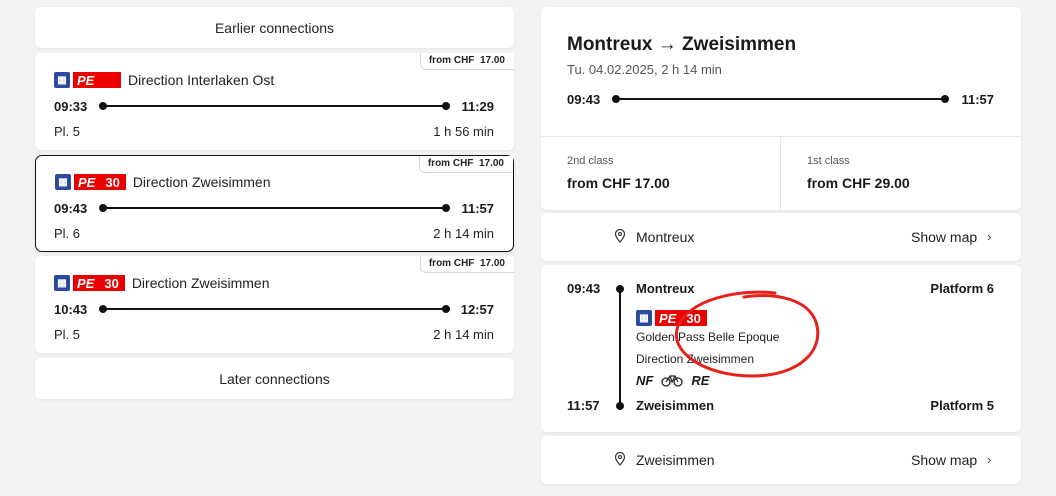  I want to click on class-price: from CHF 17.00, so click(618, 183).